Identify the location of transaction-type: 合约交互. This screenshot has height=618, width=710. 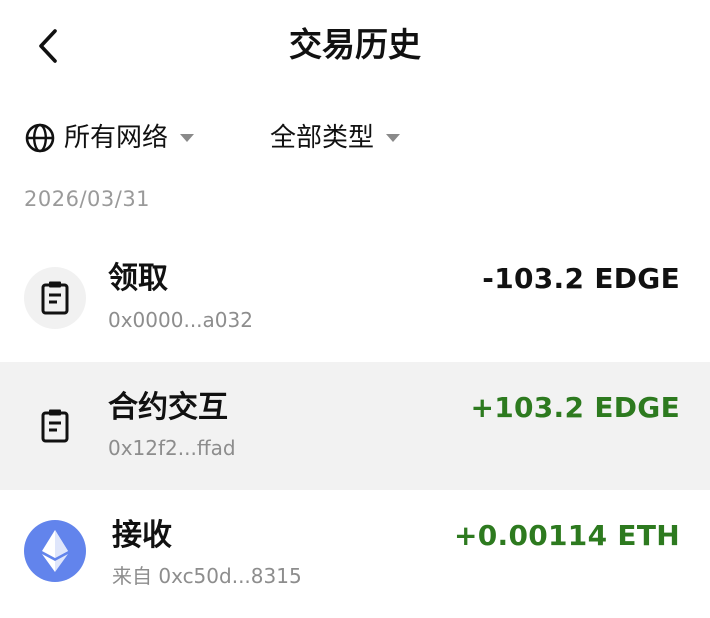
(168, 407).